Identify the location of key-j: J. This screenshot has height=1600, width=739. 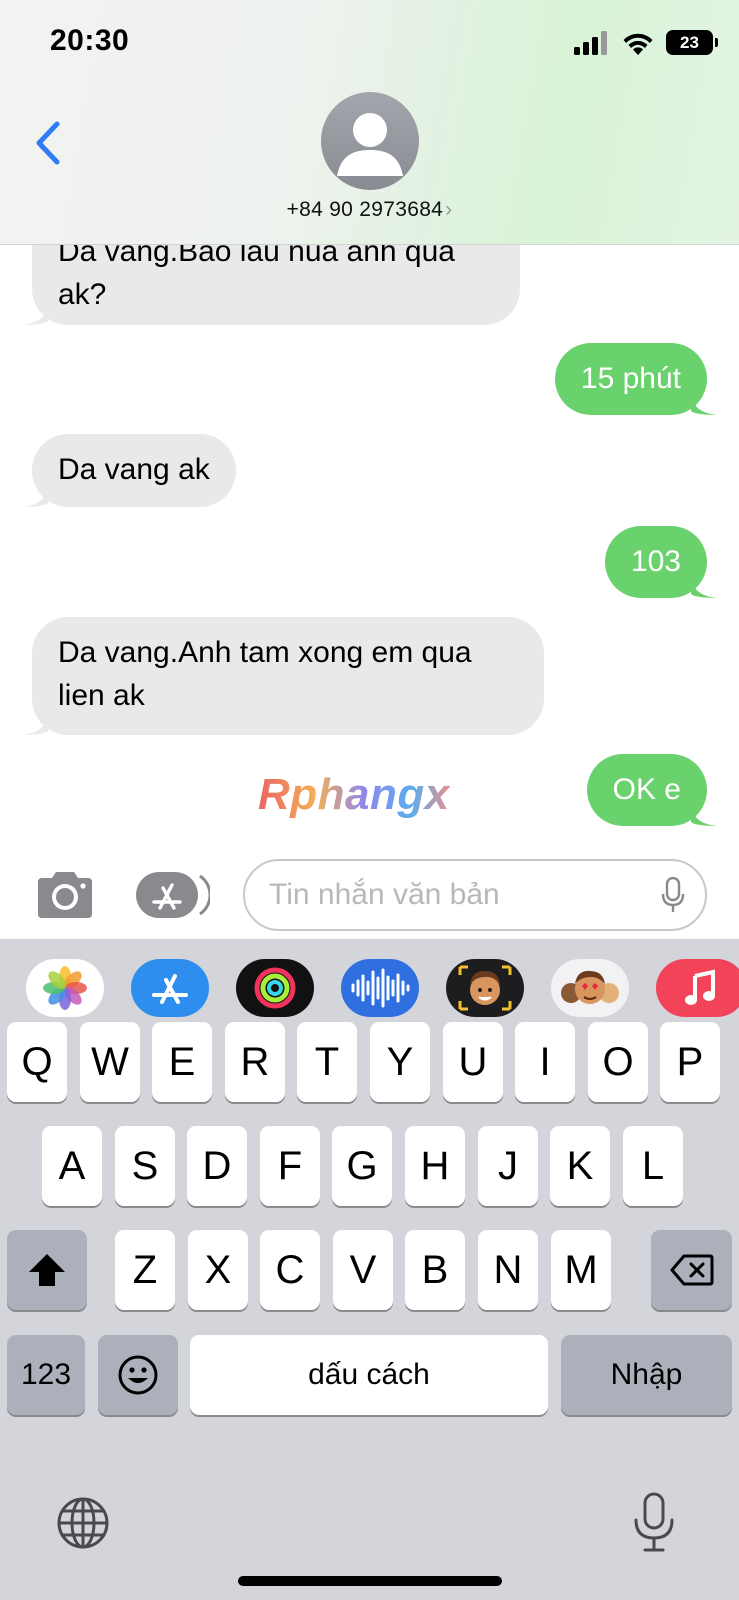
(508, 1166).